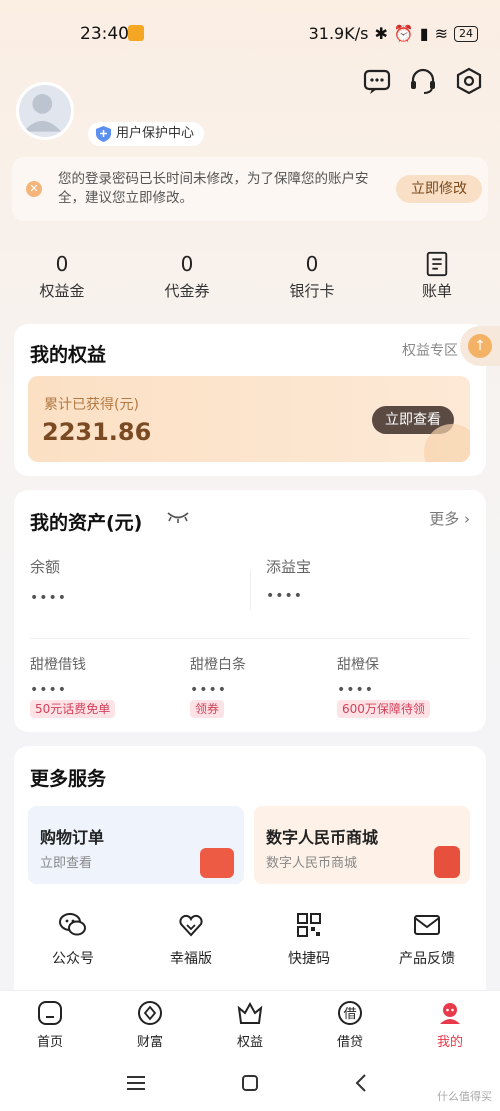  I want to click on credit-label: 甜橙白条, so click(218, 665).